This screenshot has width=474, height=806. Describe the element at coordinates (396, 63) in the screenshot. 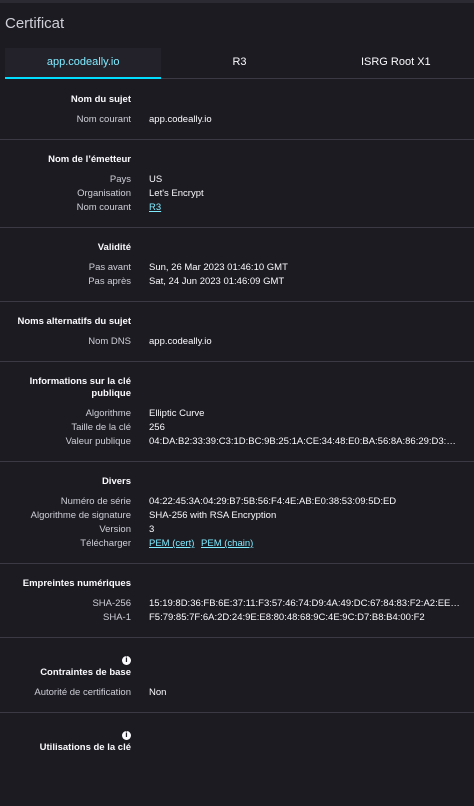

I see `tab-isrg-root-x1: ISRG Root X1` at that location.